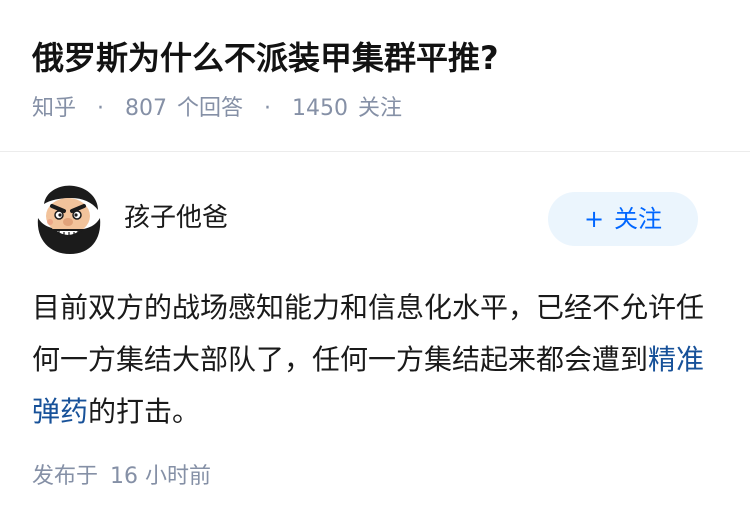  Describe the element at coordinates (638, 219) in the screenshot. I see `follow-button-label: 关注` at that location.